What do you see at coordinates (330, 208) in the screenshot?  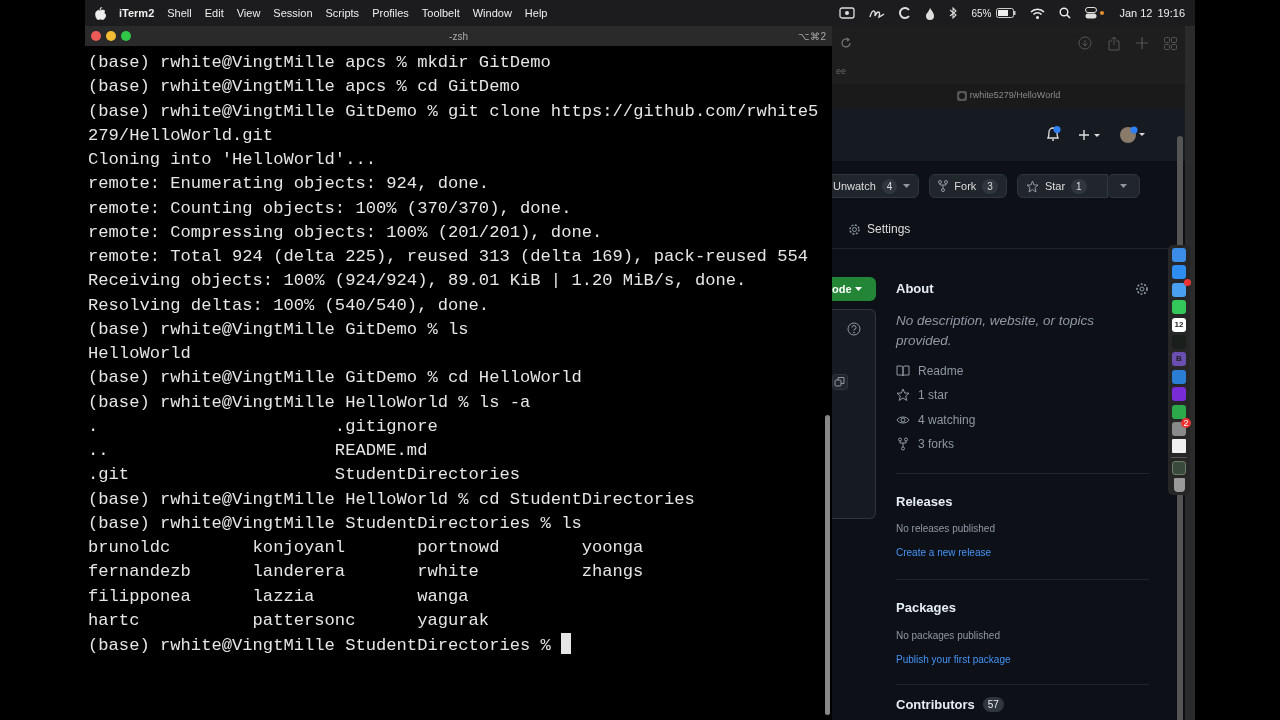 I see `terminal-line: remote: Counting objects: 100% (370/370), done.` at bounding box center [330, 208].